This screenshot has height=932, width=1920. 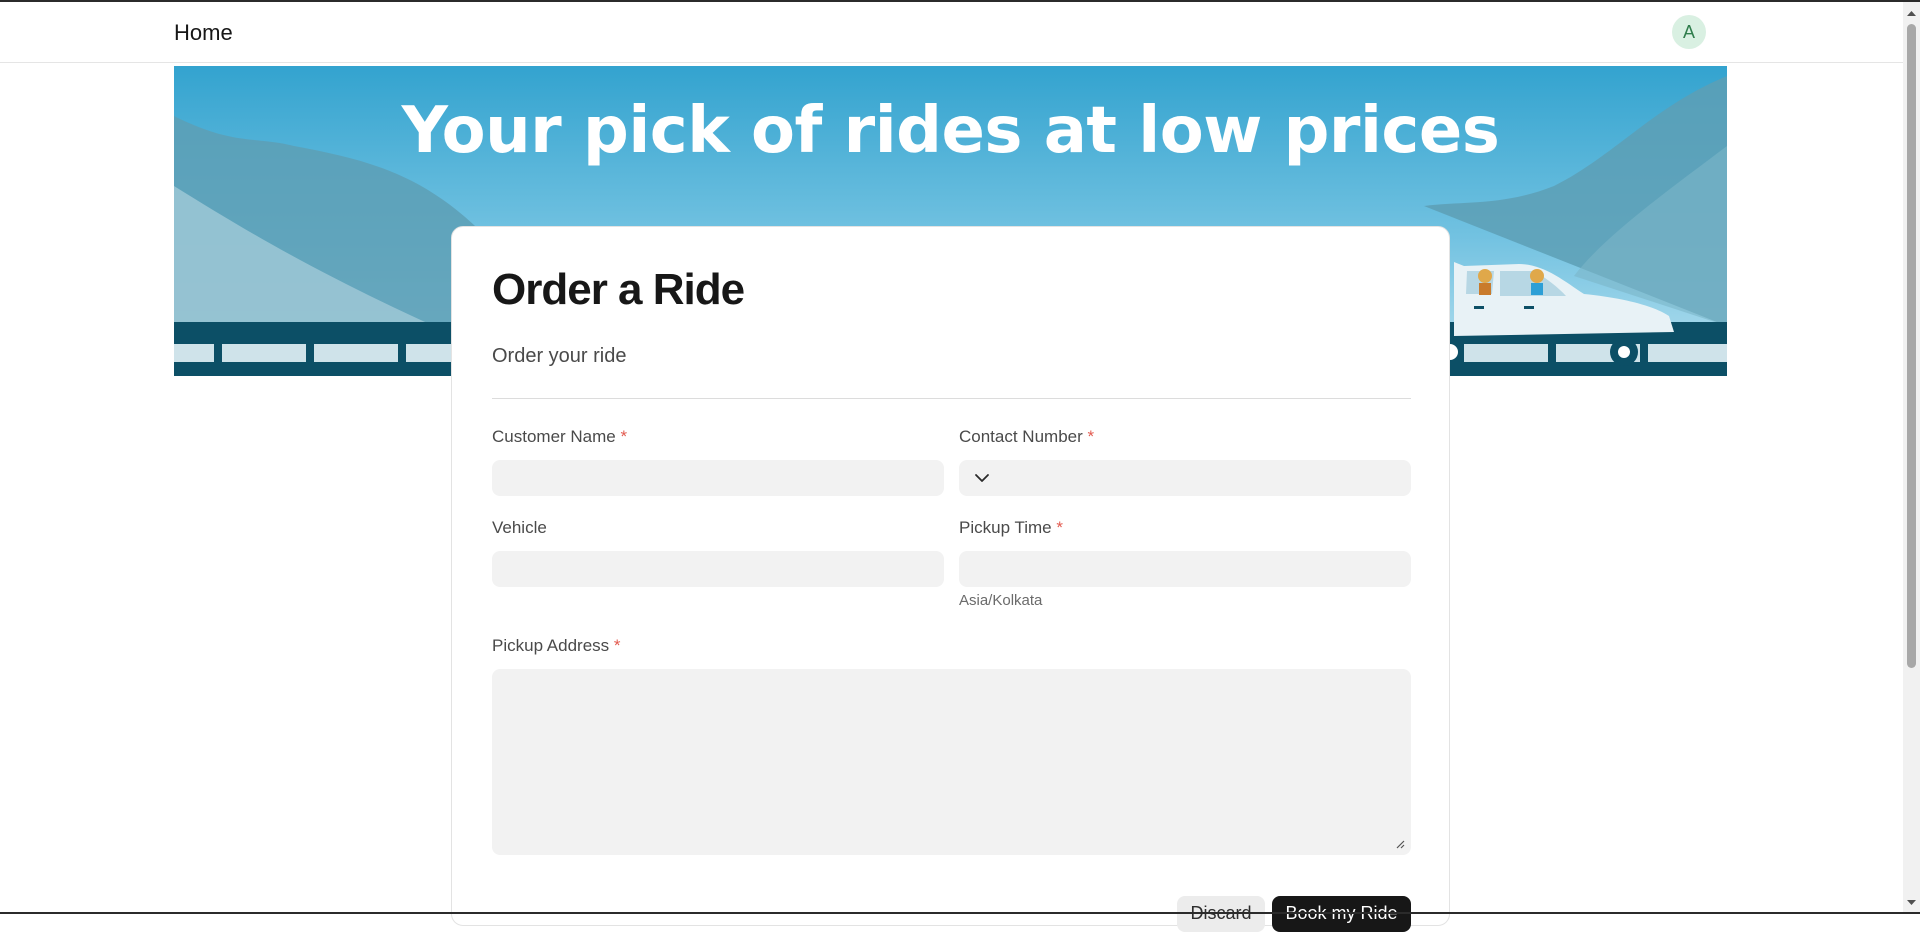 I want to click on form-subtitle: Order your ride, so click(x=559, y=356).